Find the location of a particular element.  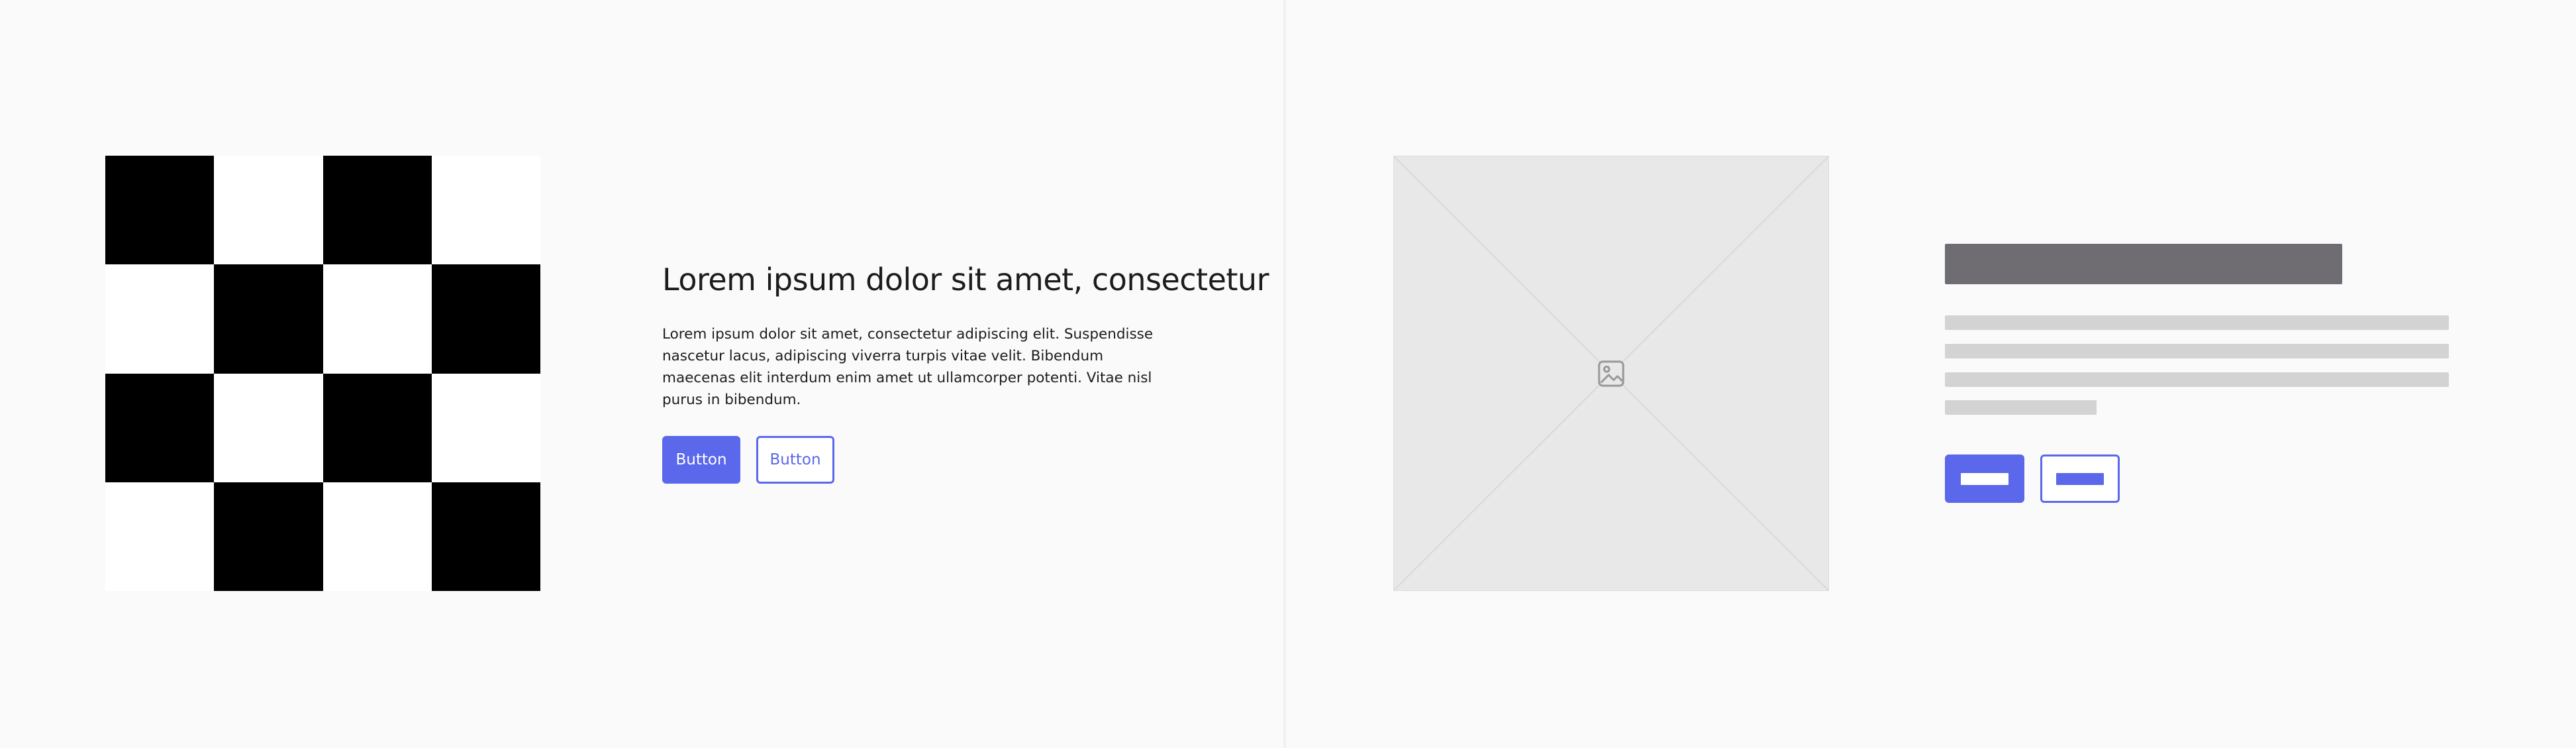

image-icon is located at coordinates (1611, 373).